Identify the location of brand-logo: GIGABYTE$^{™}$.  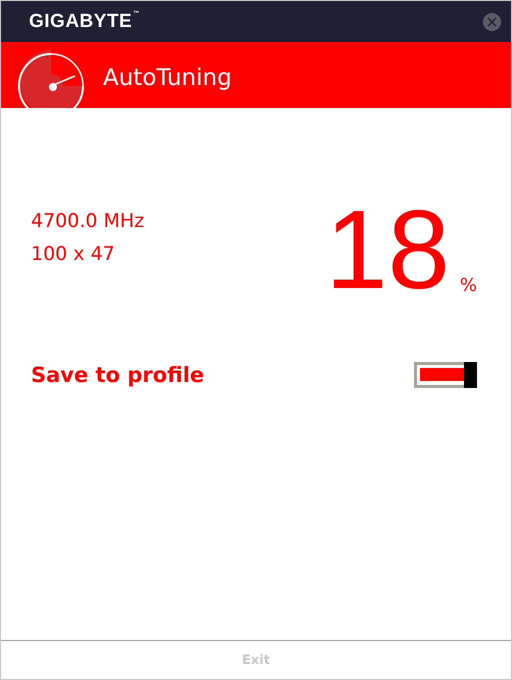
(84, 21).